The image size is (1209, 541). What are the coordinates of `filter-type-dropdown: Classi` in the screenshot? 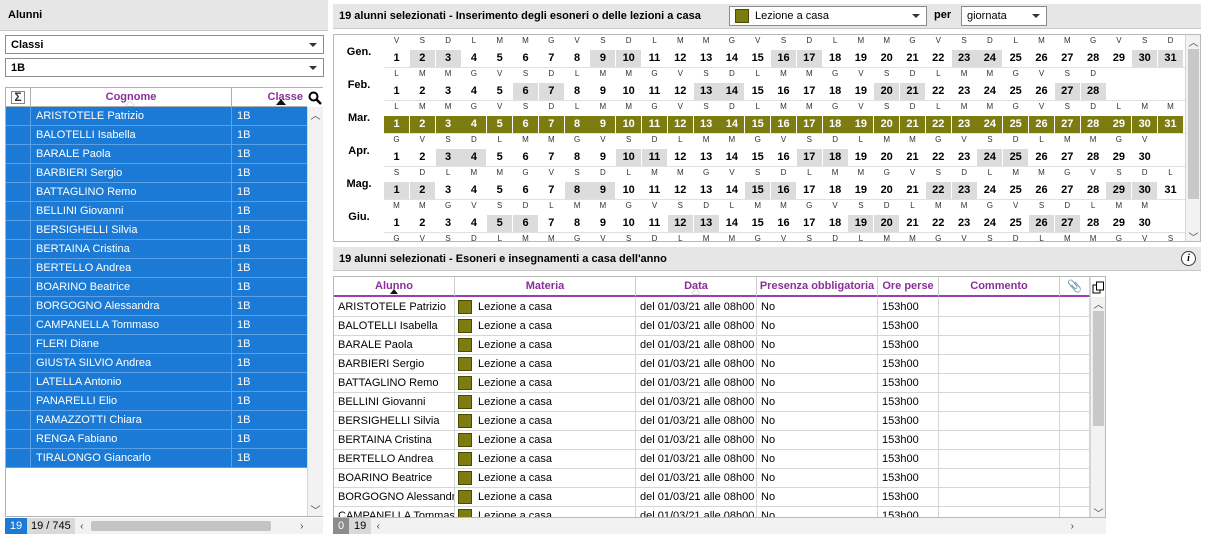 It's located at (164, 44).